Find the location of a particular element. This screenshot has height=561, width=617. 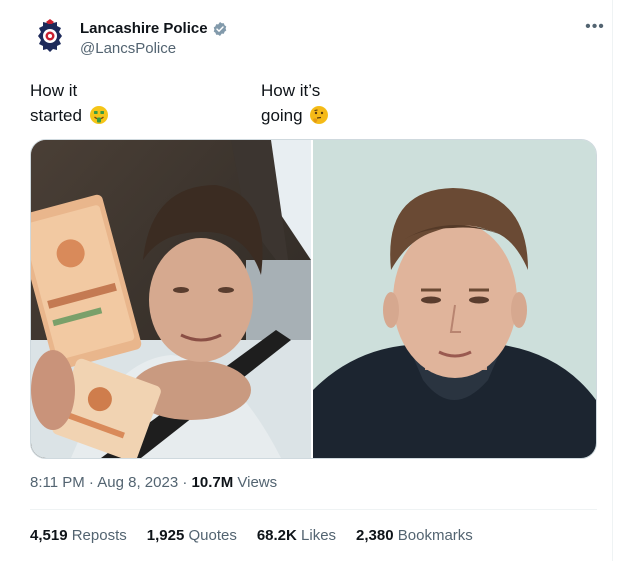

quotes-count: 1,925 is located at coordinates (165, 535).